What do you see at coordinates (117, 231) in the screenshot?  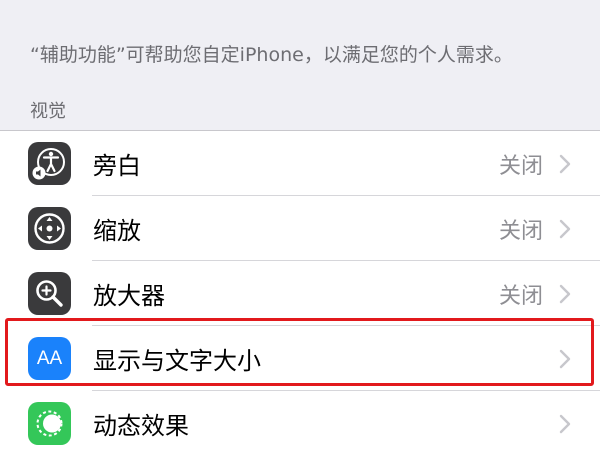 I see `row-label: 缩放` at bounding box center [117, 231].